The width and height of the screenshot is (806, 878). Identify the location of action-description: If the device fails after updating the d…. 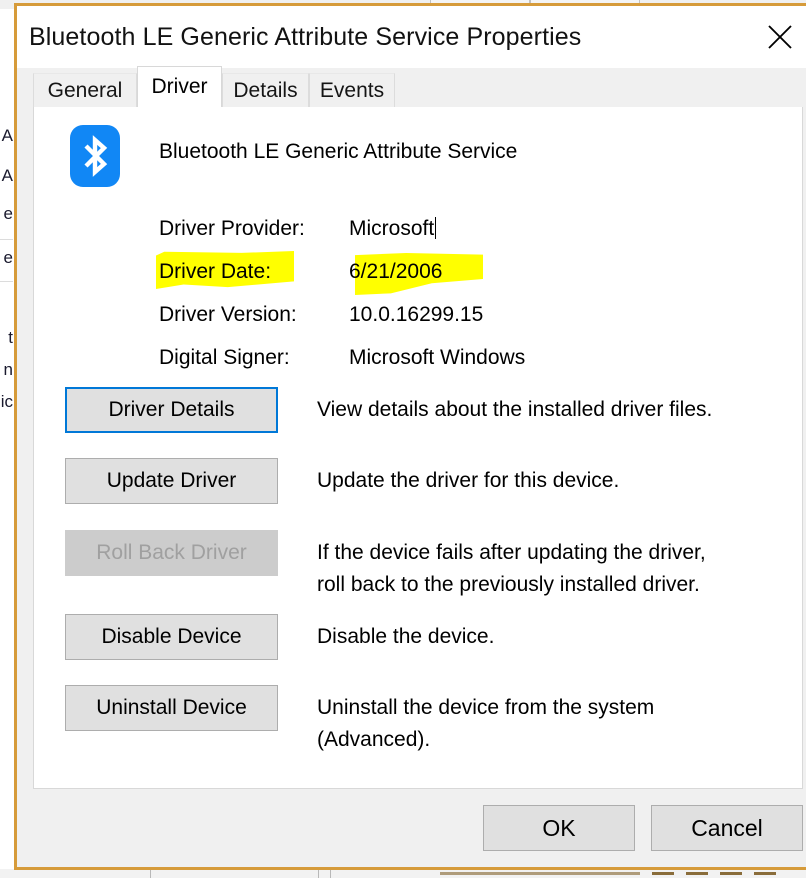
(511, 568).